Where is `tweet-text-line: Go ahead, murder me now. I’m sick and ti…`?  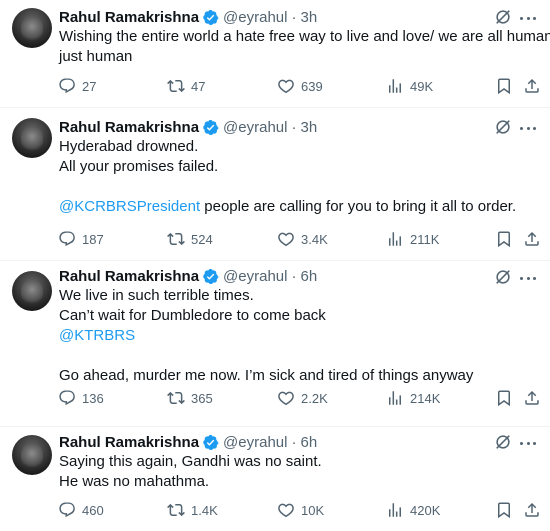
tweet-text-line: Go ahead, murder me now. I’m sick and ti… is located at coordinates (266, 375).